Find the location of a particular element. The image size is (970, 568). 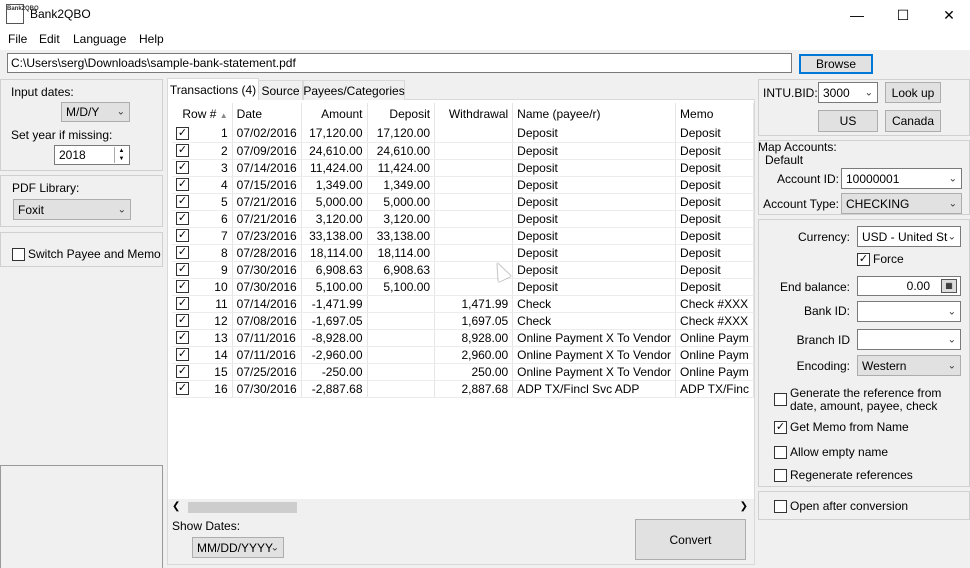

cell-n: ✓ 16 is located at coordinates (202, 389).